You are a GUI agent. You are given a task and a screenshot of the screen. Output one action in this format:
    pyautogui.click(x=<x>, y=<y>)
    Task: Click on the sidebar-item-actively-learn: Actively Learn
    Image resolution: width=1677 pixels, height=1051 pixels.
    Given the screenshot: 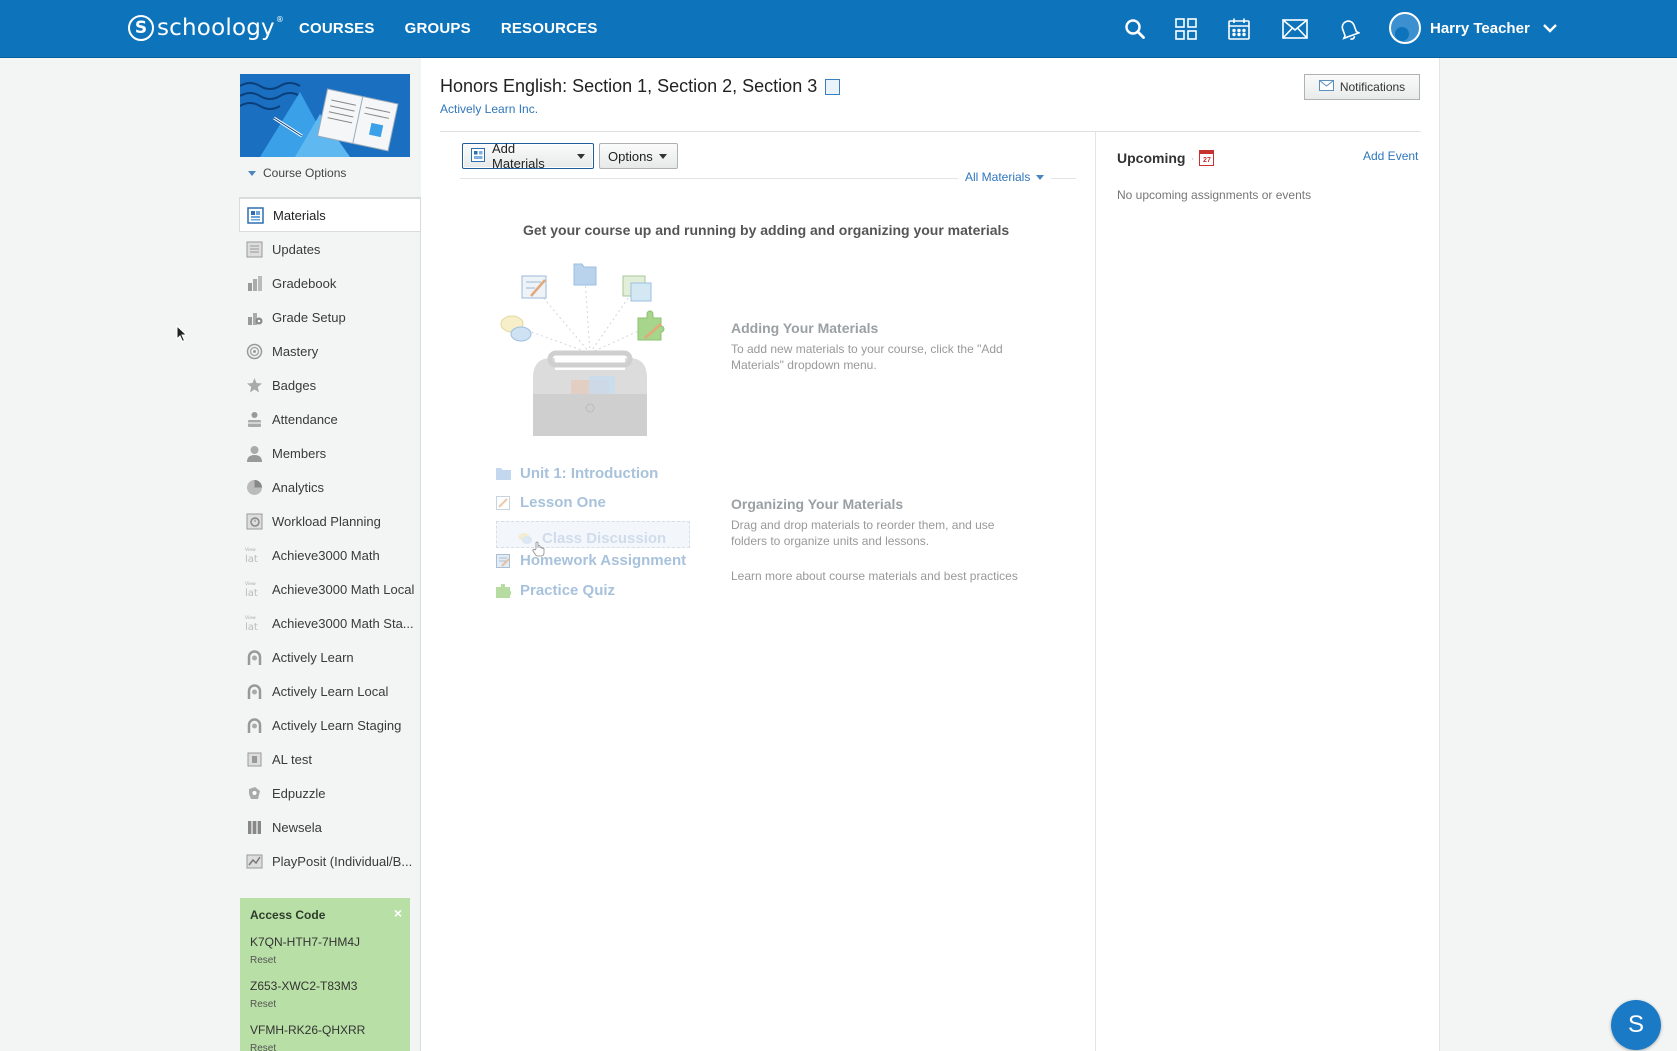 What is the action you would take?
    pyautogui.click(x=330, y=657)
    